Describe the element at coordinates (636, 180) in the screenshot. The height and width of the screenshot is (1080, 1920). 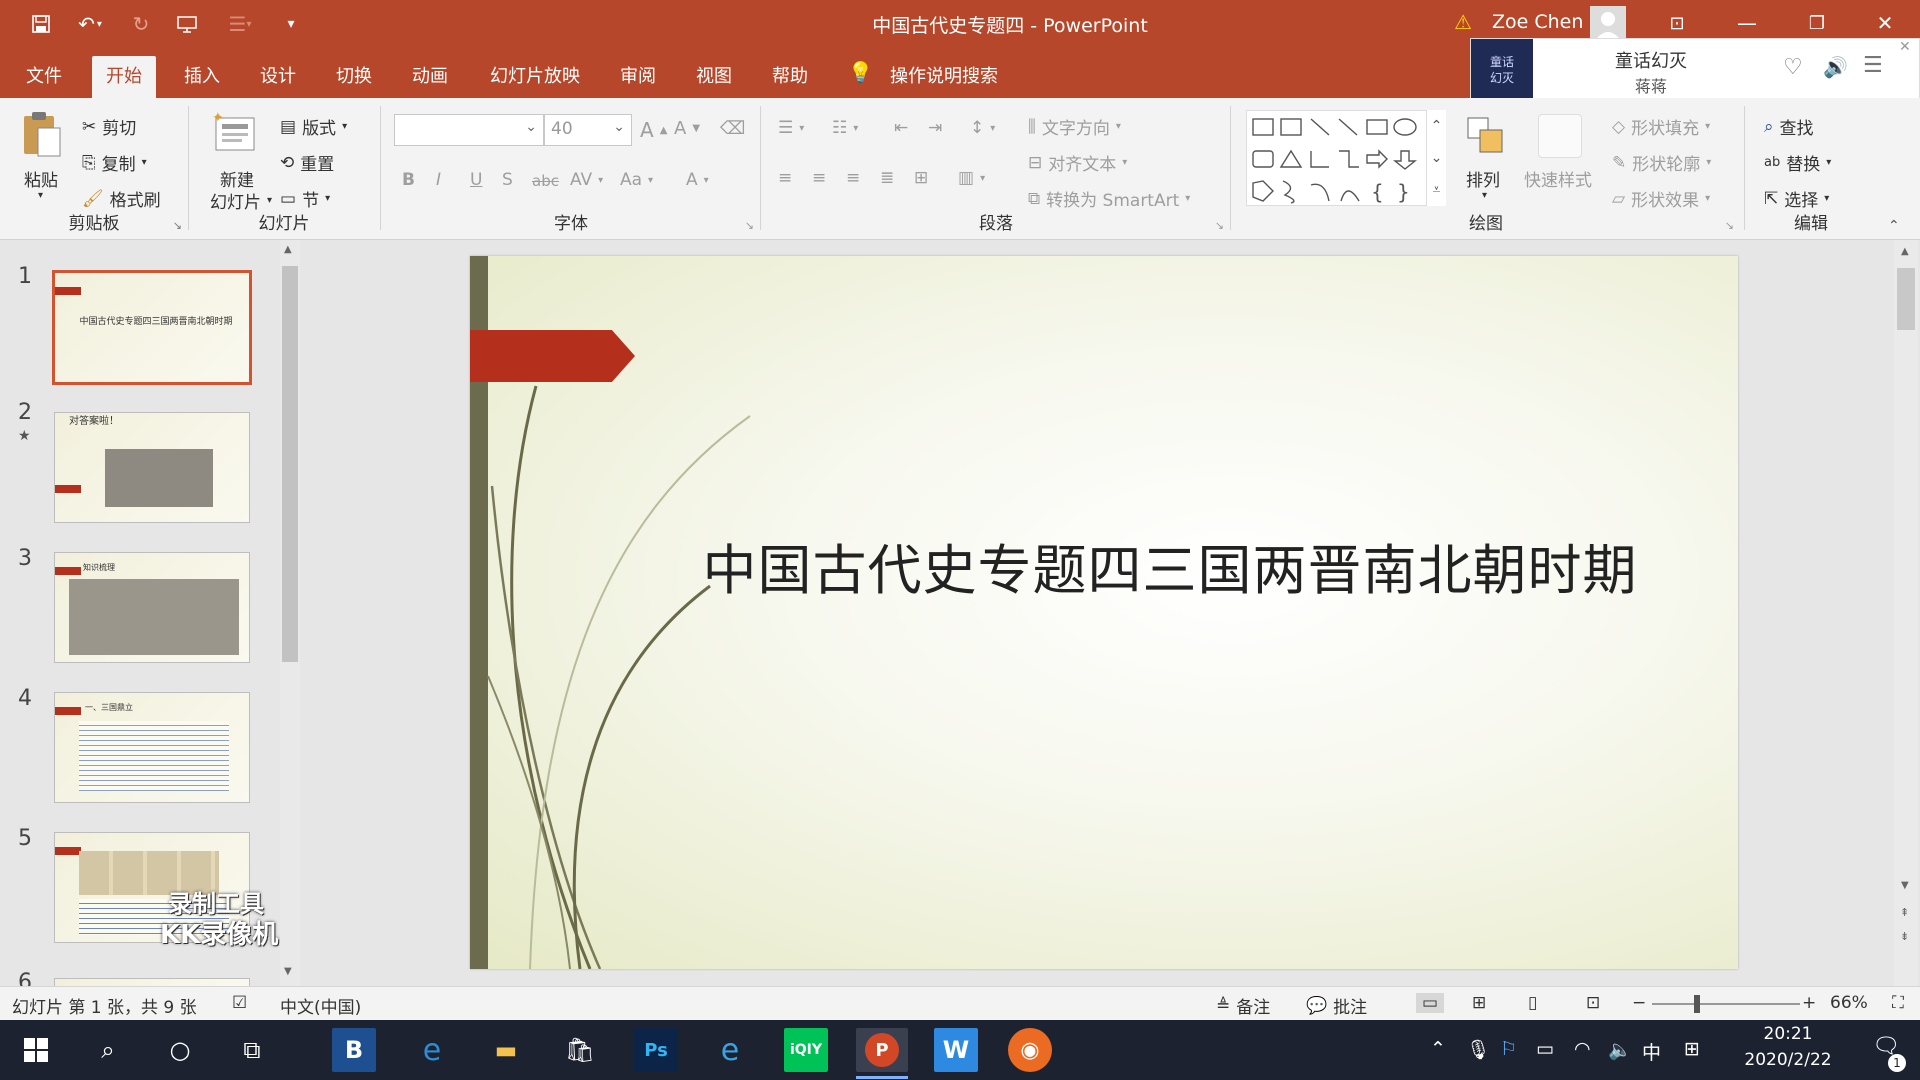
I see `change-case-button: Aa ▾` at that location.